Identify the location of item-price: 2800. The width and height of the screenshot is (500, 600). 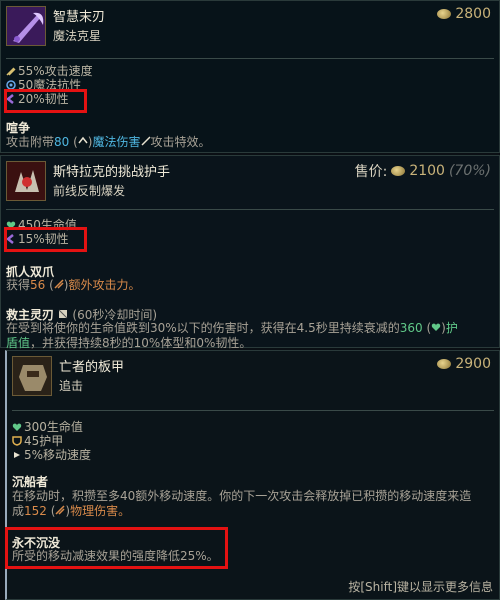
(464, 14).